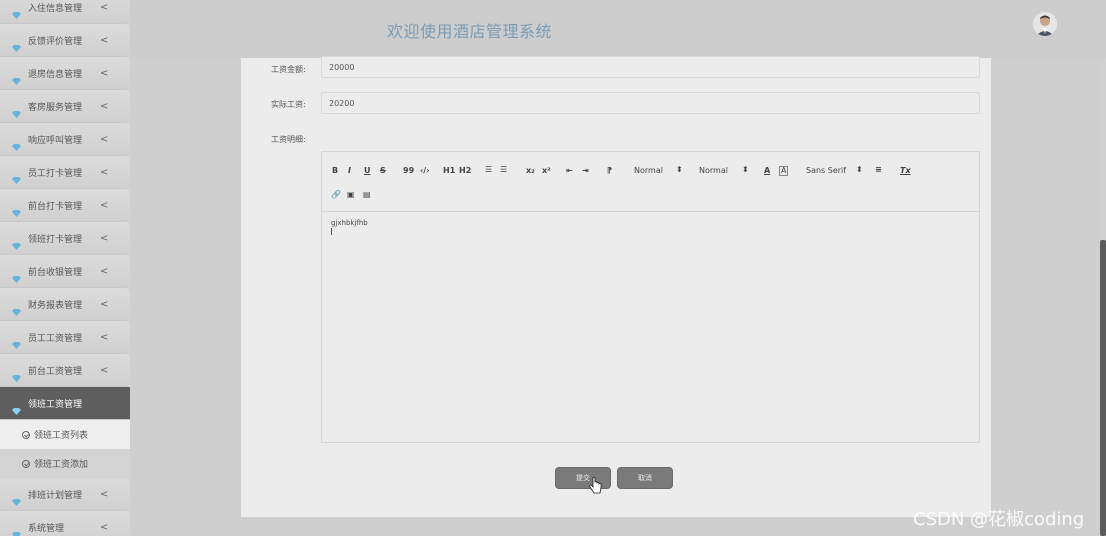 This screenshot has width=1106, height=536. What do you see at coordinates (648, 170) in the screenshot?
I see `size-select: Normal` at bounding box center [648, 170].